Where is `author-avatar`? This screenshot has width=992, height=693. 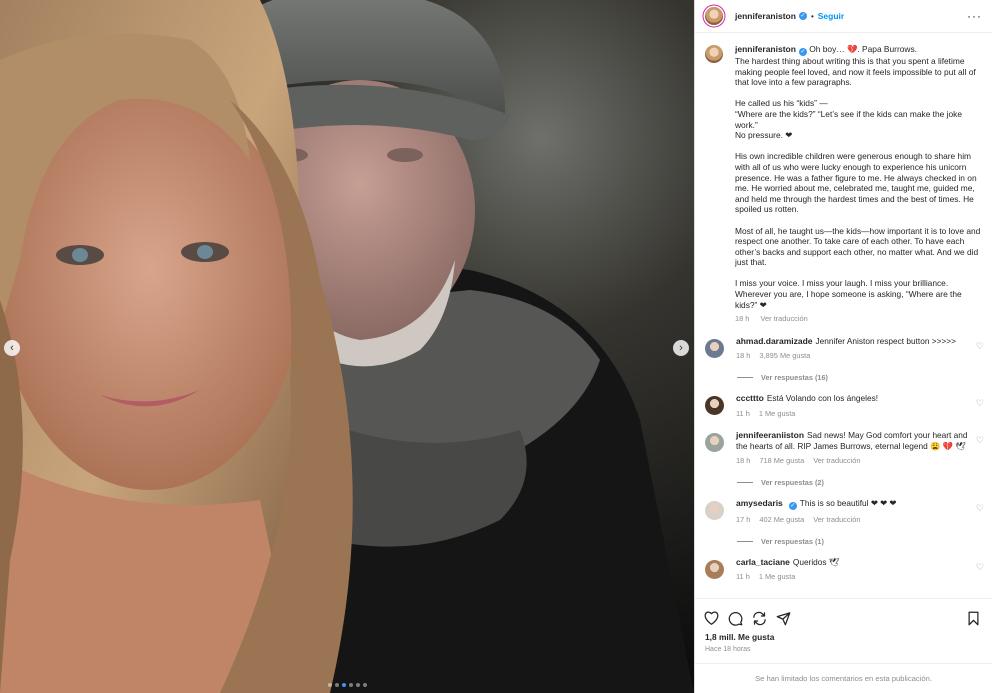 author-avatar is located at coordinates (714, 16).